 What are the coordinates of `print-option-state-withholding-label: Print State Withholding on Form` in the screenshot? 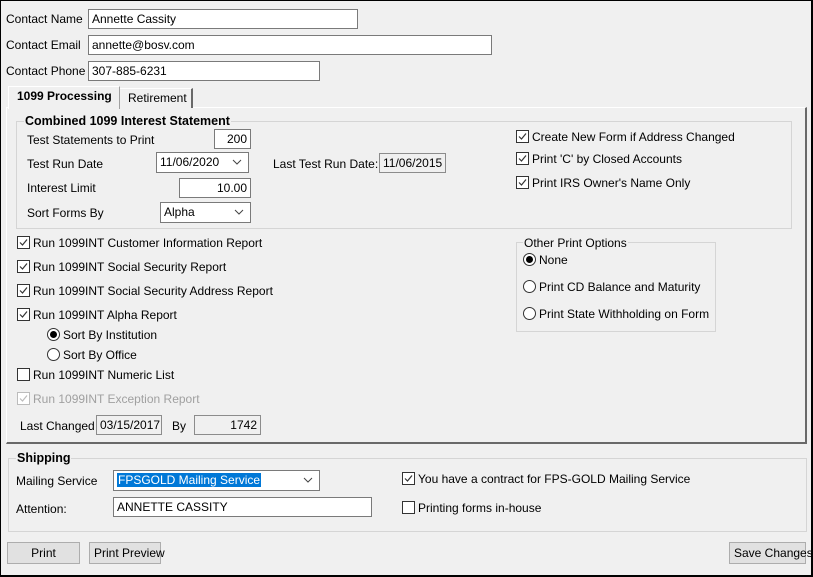 It's located at (624, 314).